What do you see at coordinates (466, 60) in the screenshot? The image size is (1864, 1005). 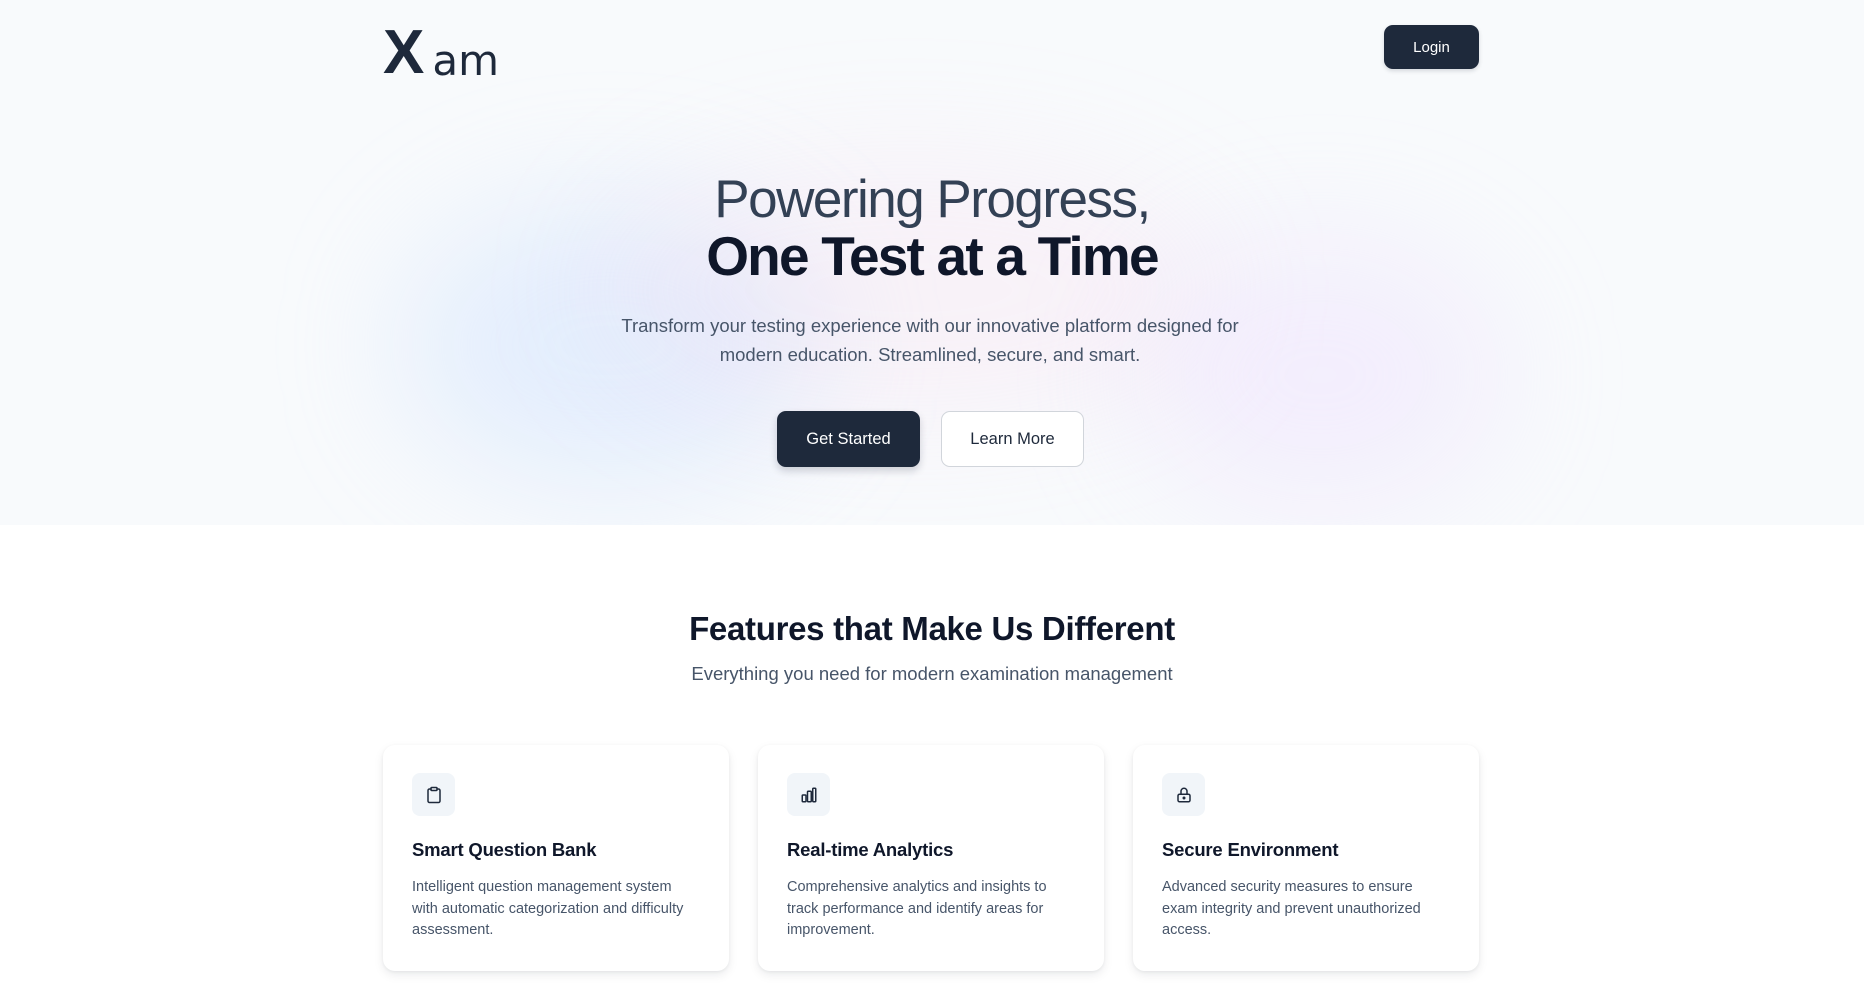 I see `logo-text: am` at bounding box center [466, 60].